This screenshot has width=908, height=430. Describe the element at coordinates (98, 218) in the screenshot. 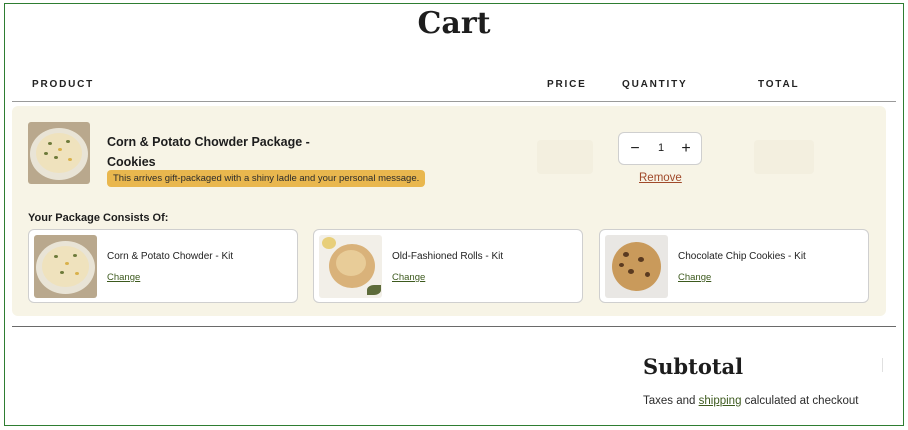

I see `package-contents-heading: Your Package Consists Of:` at that location.